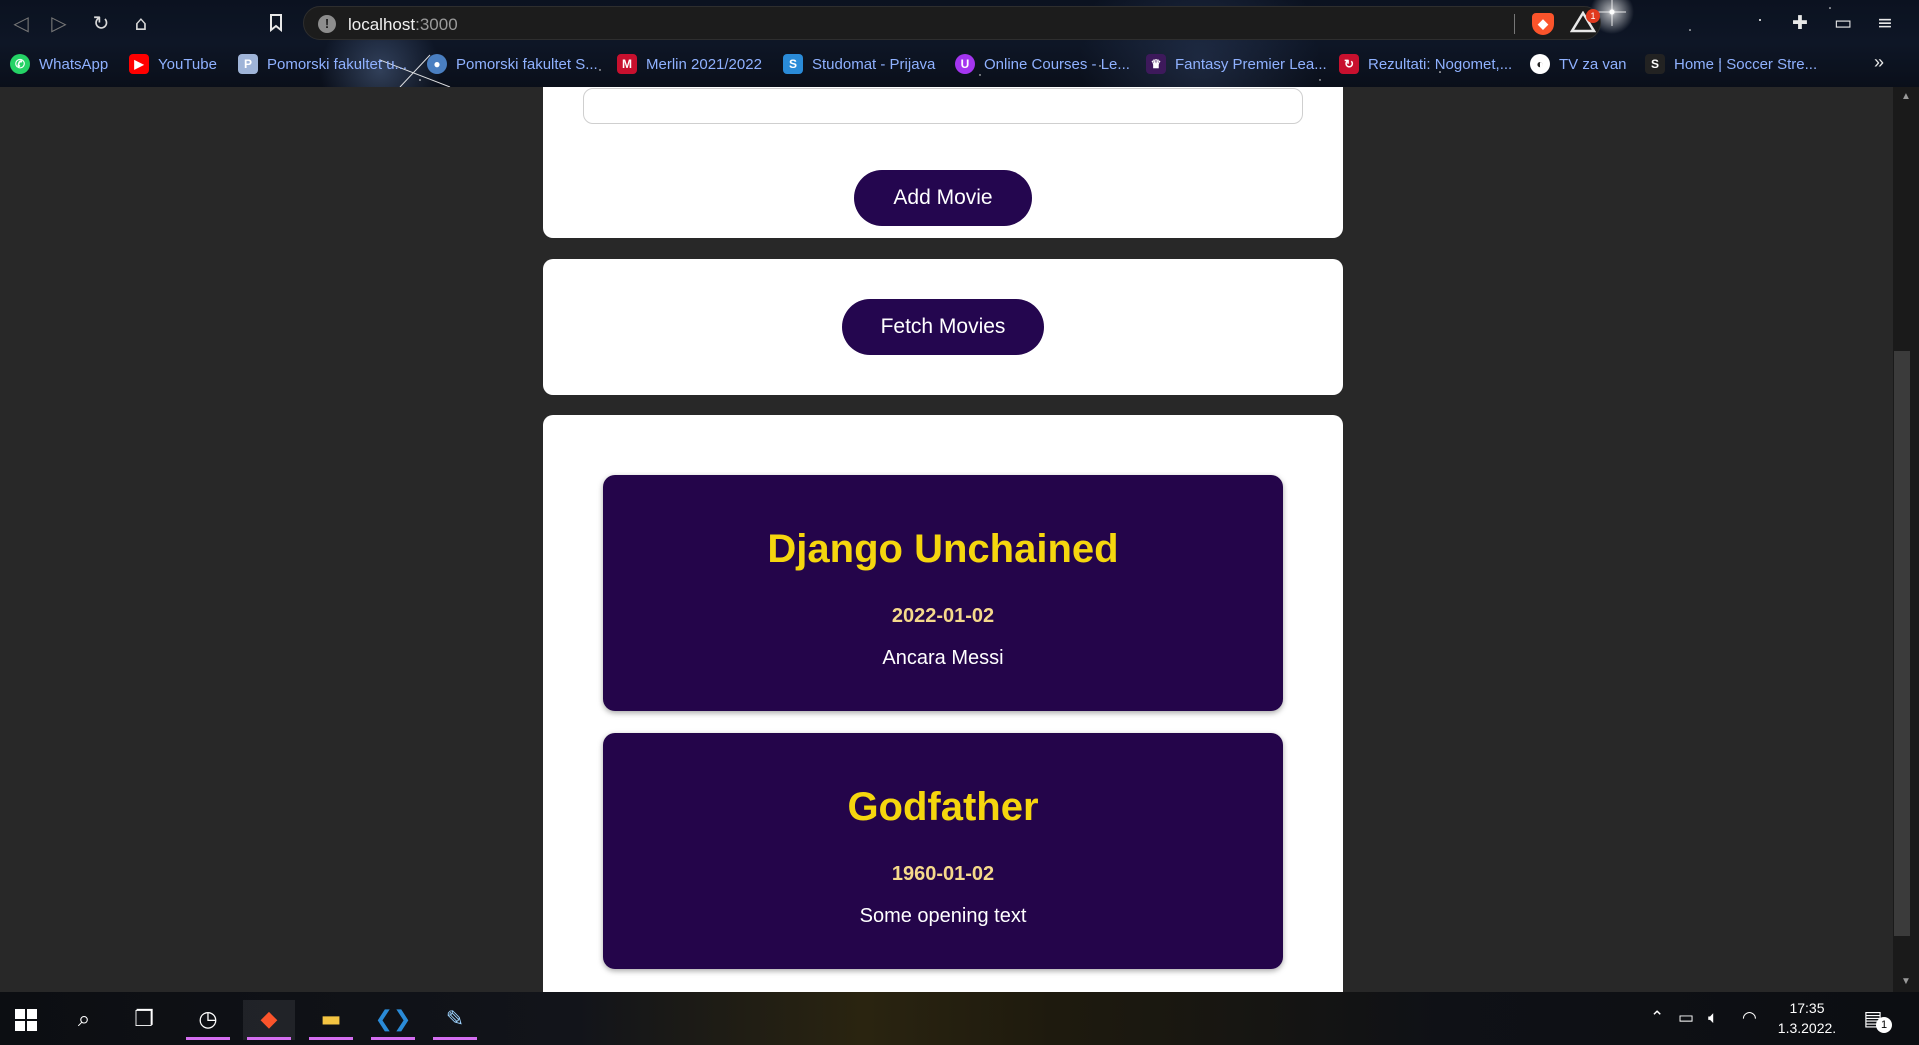  Describe the element at coordinates (1807, 1008) in the screenshot. I see `clock-time: 17:35` at that location.